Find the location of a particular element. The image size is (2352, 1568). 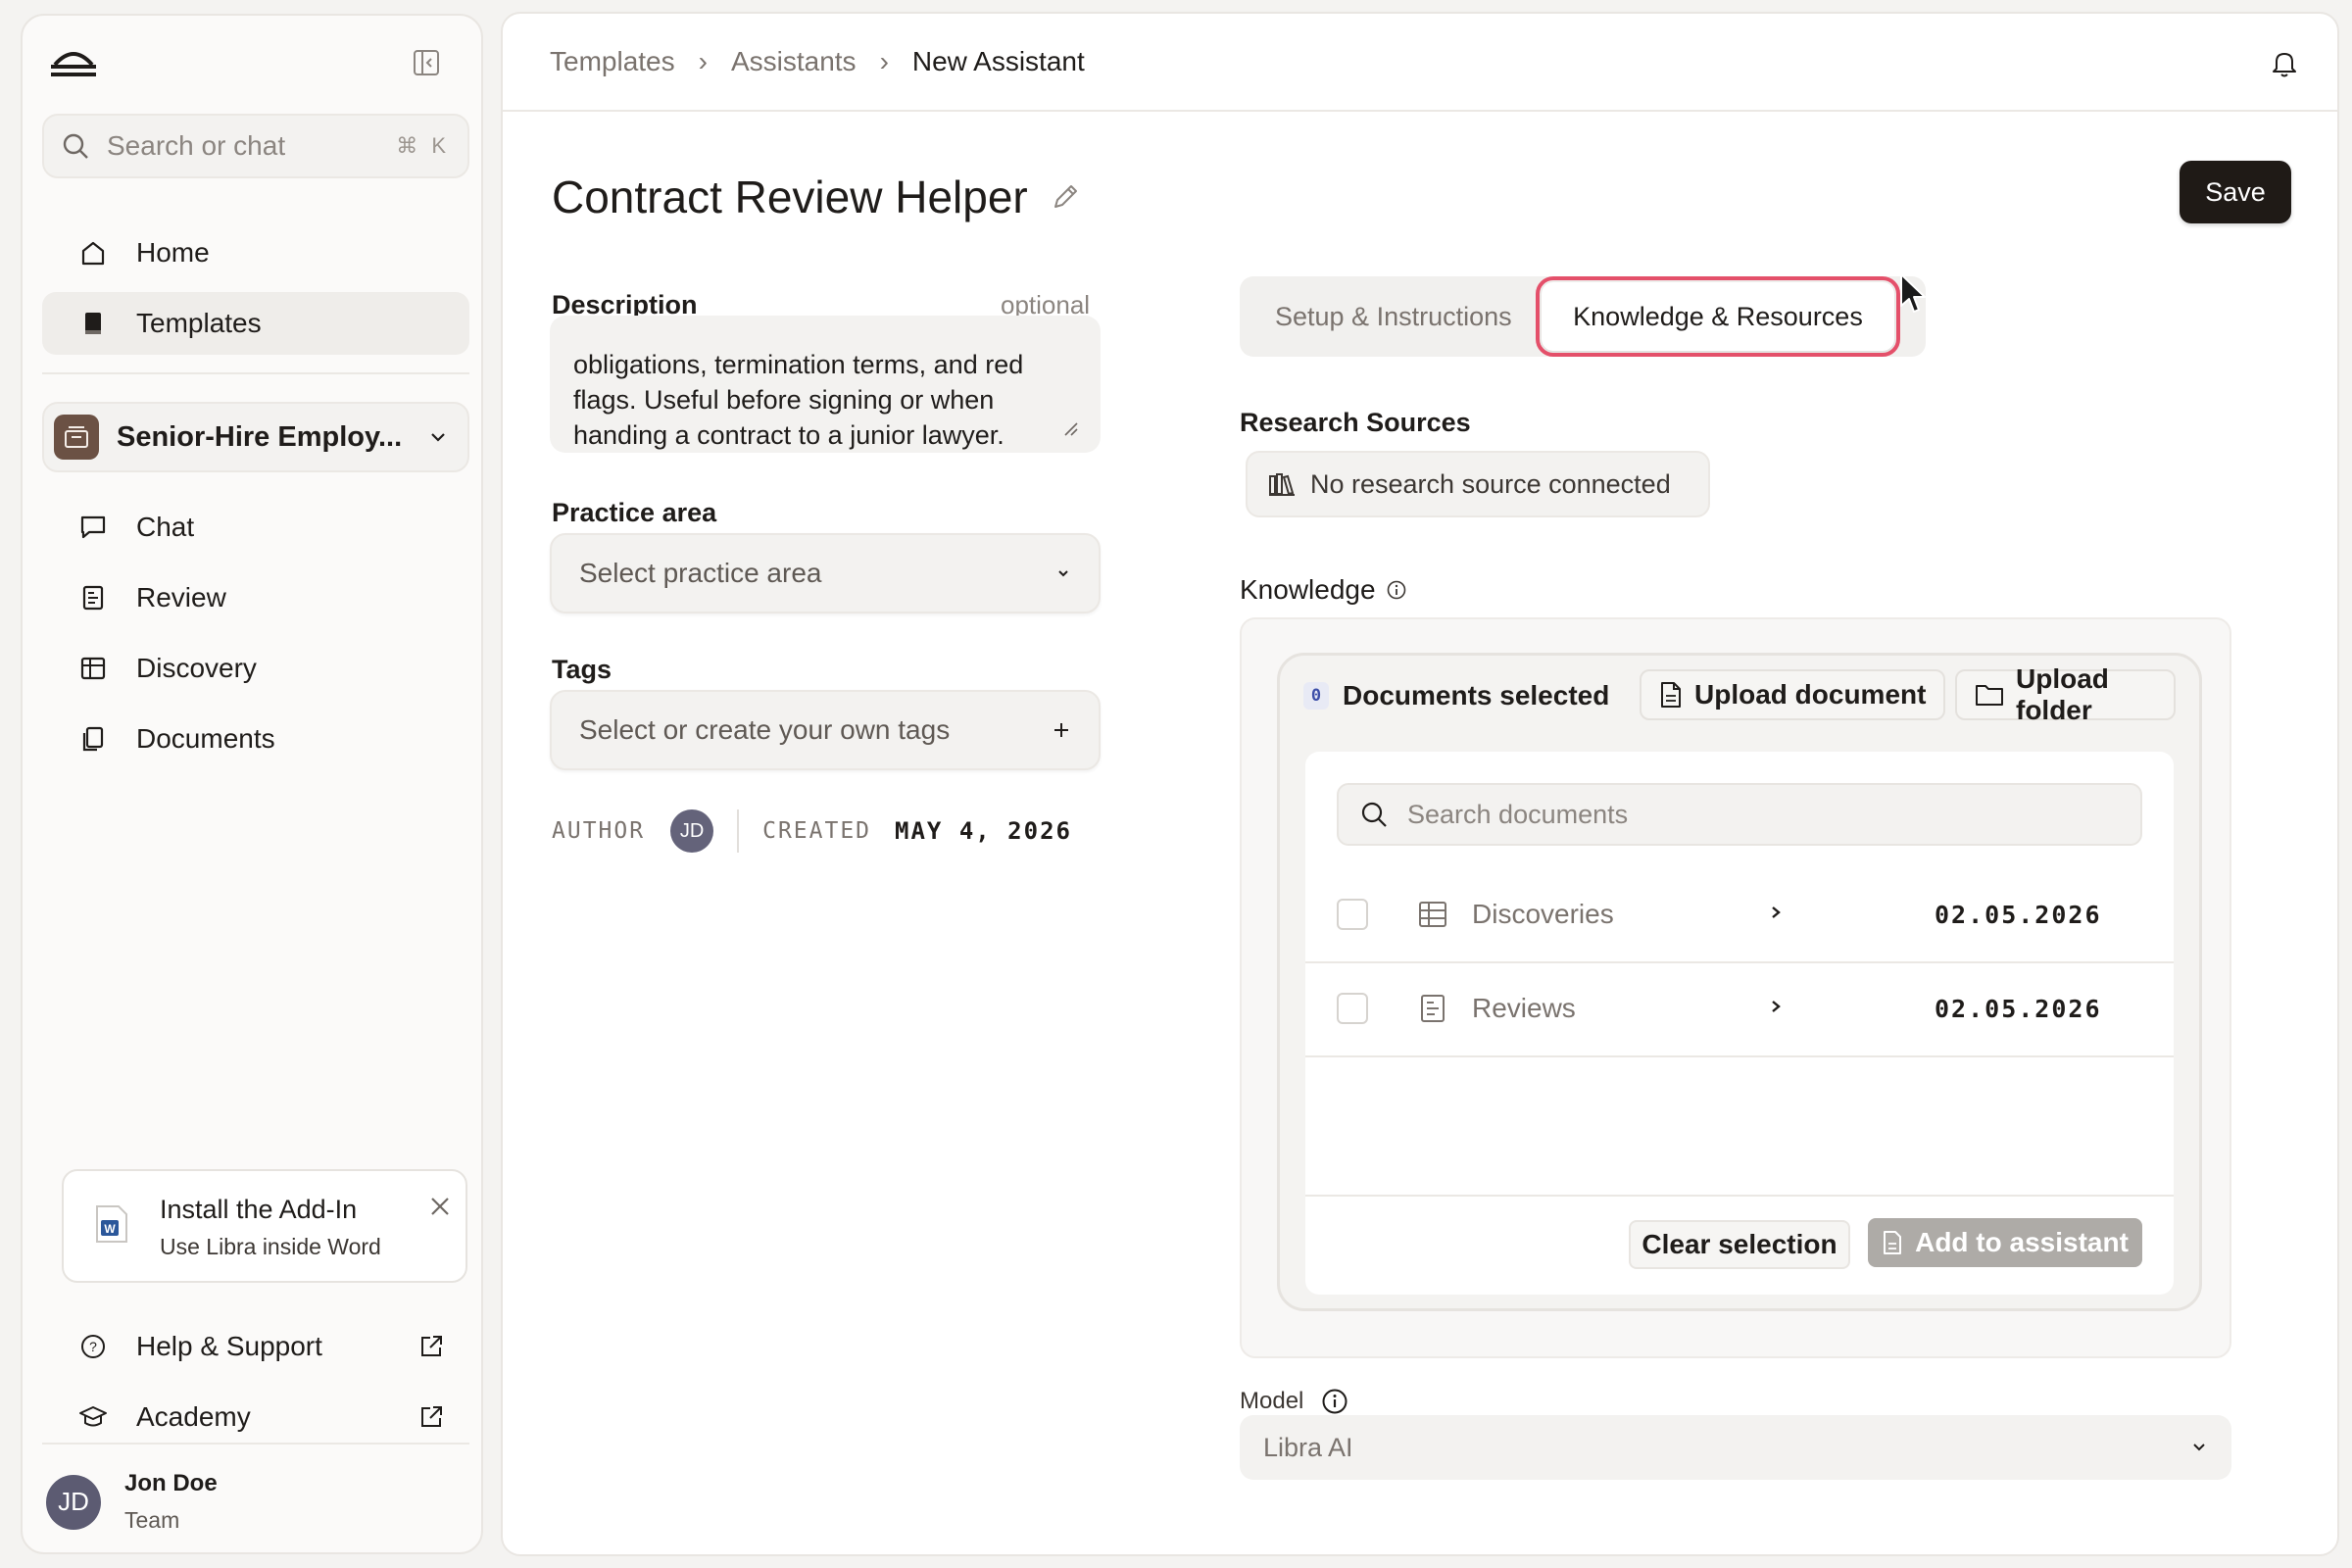

close-icon is located at coordinates (440, 1206).